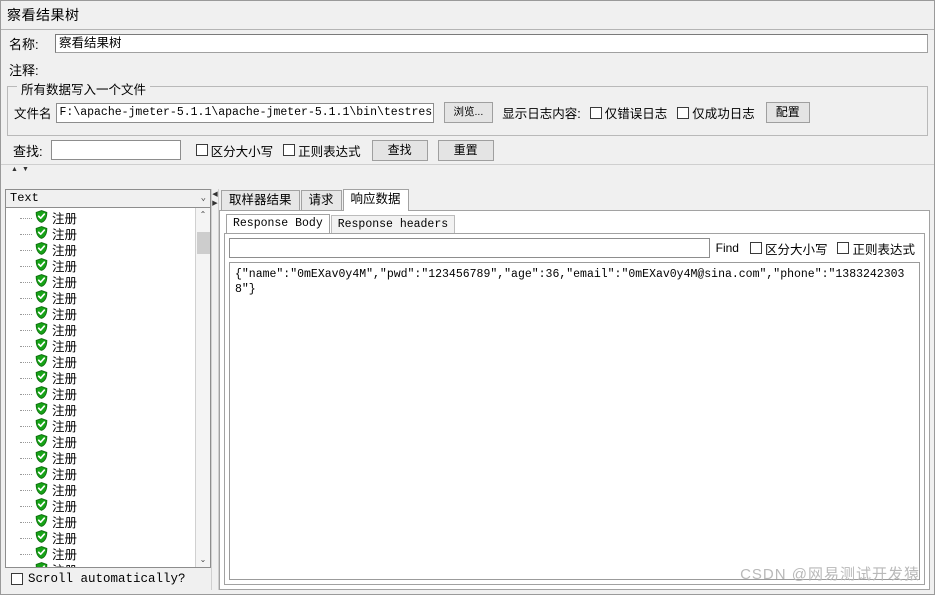 The image size is (935, 595). I want to click on response-regex-checkbox: 正则表达式, so click(876, 248).